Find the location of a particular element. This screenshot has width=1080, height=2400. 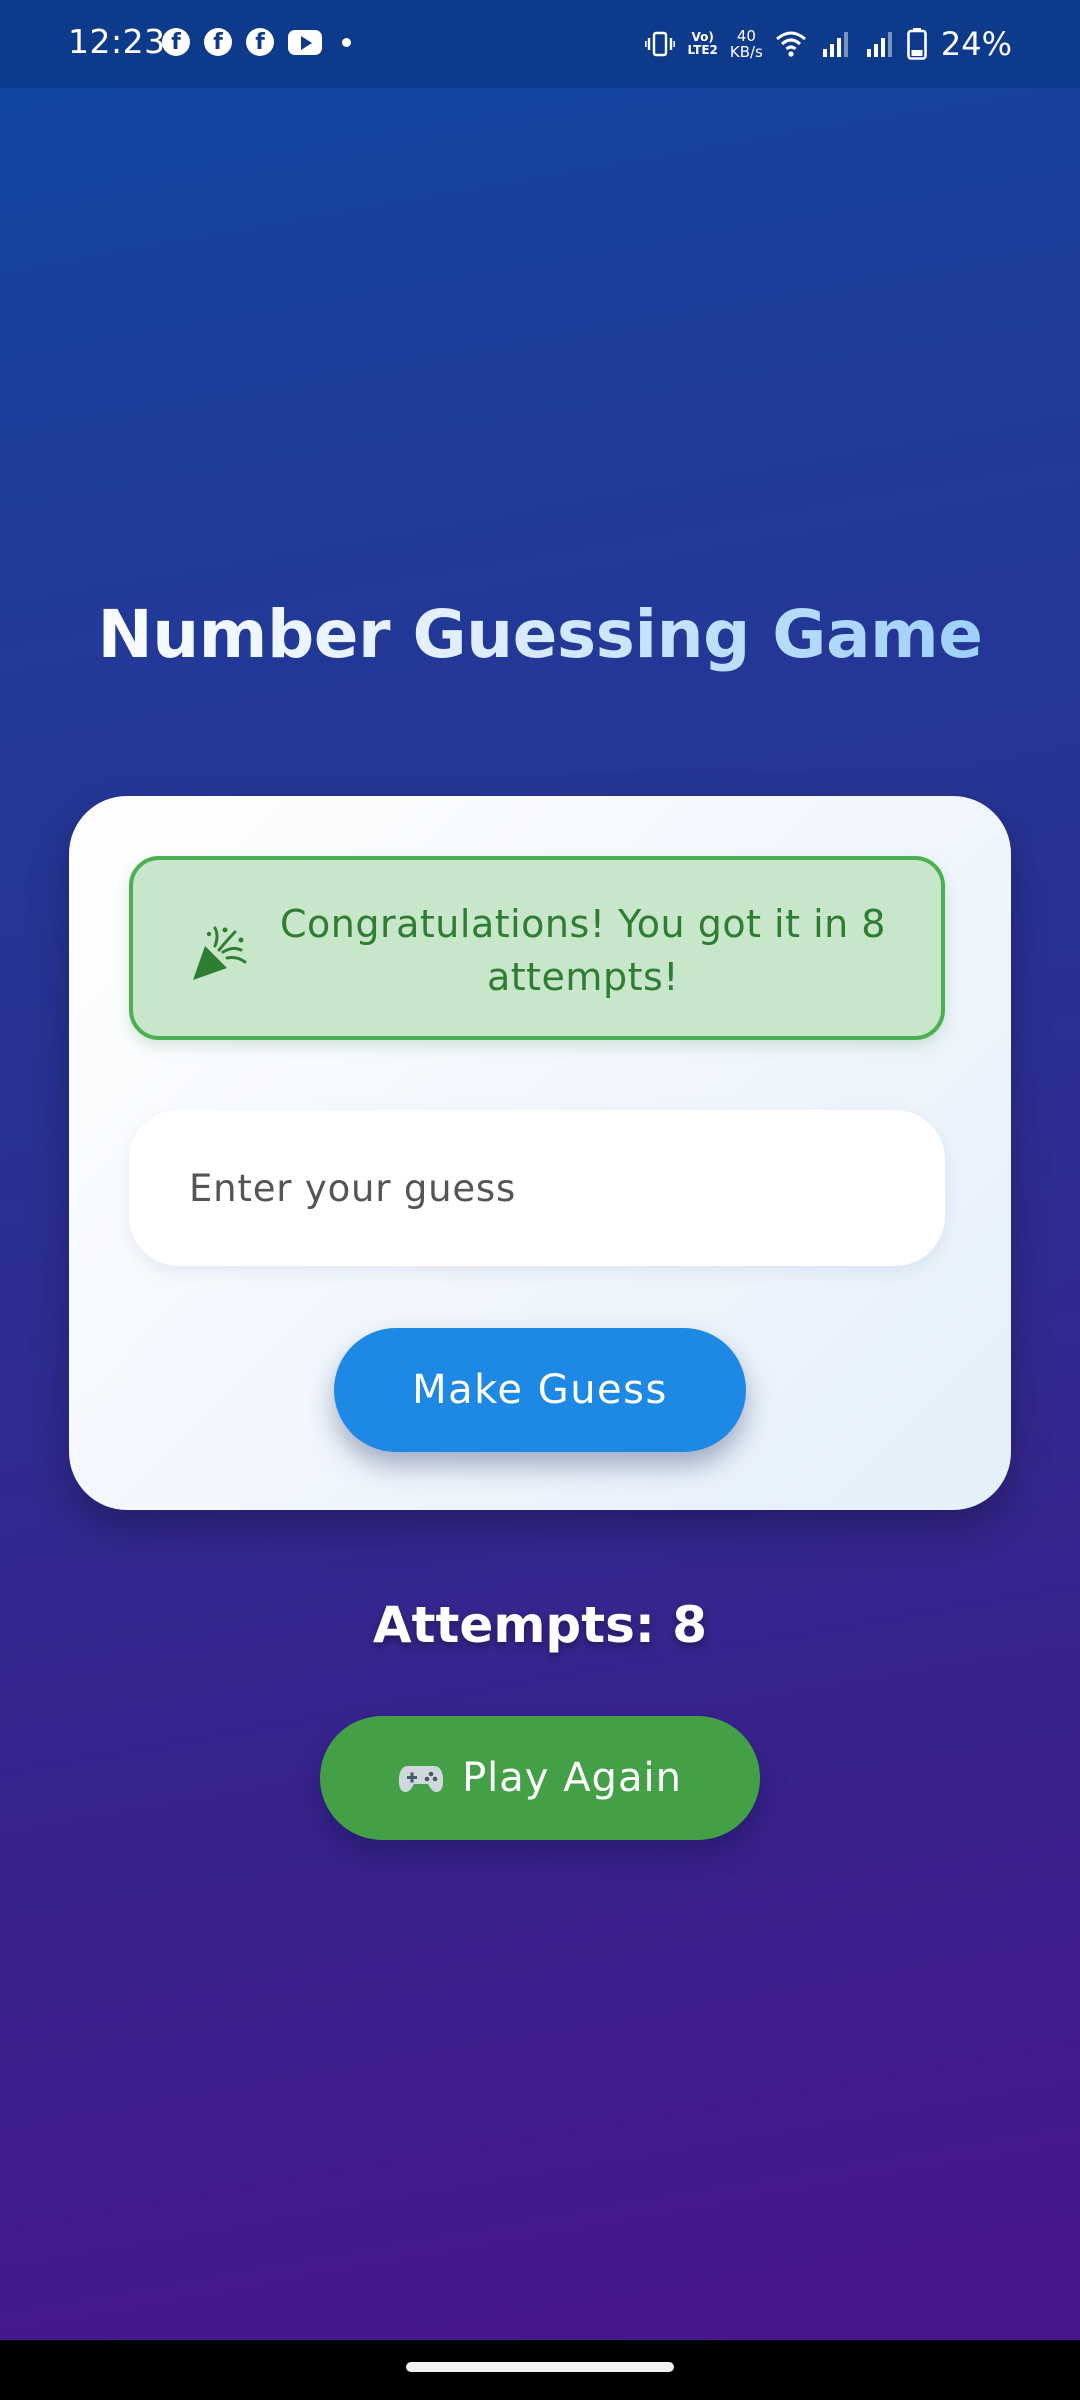

play-again-button: Play Again is located at coordinates (540, 1778).